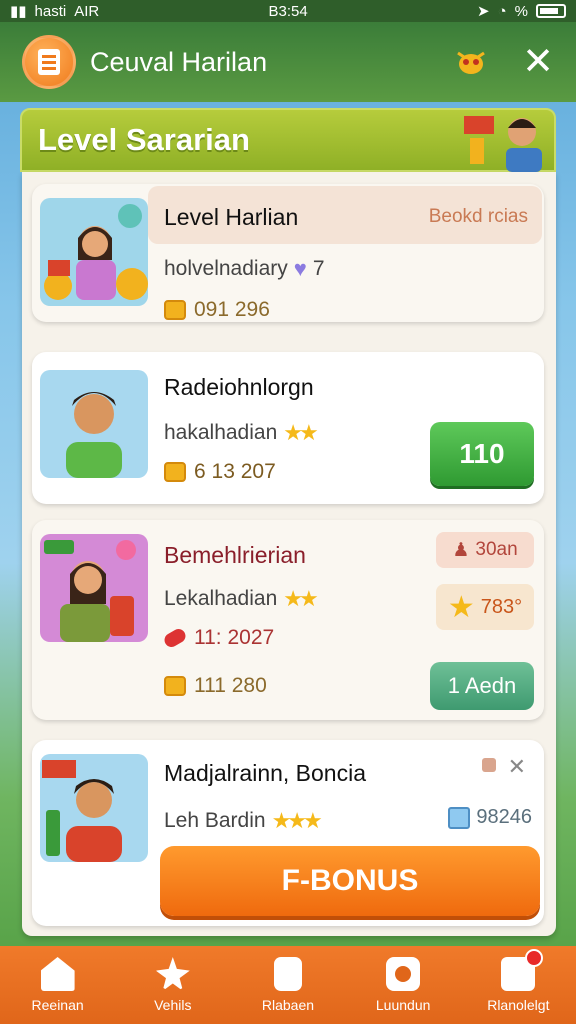 This screenshot has height=1024, width=576. I want to click on coin-value: 6 13 207, so click(235, 471).